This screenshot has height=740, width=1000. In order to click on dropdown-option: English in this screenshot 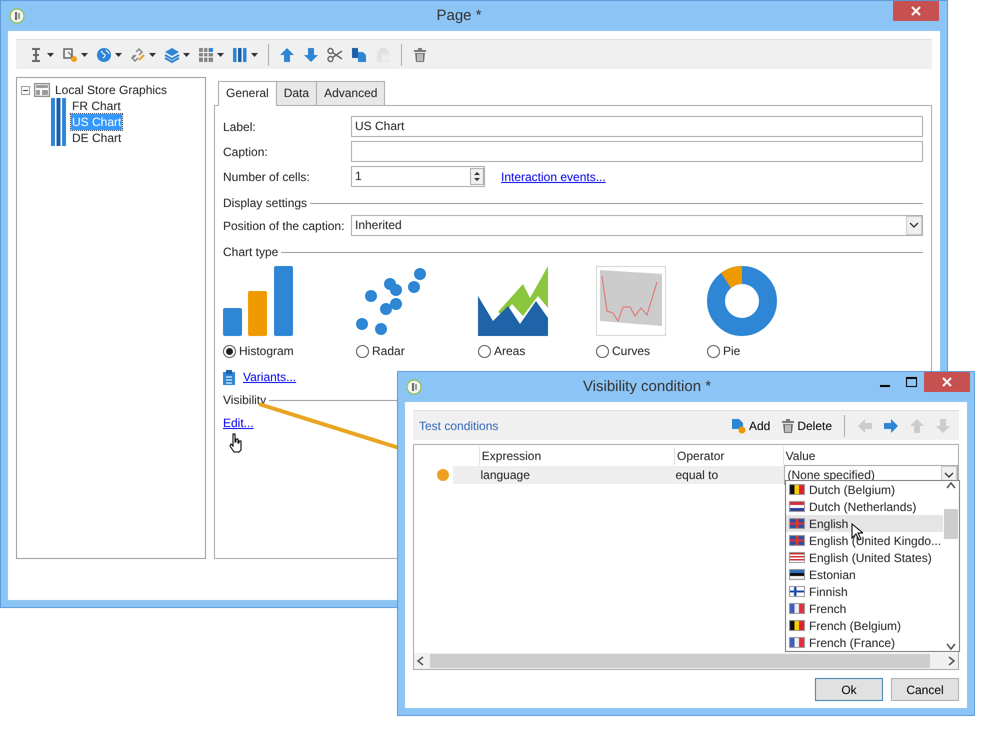, I will do `click(864, 523)`.